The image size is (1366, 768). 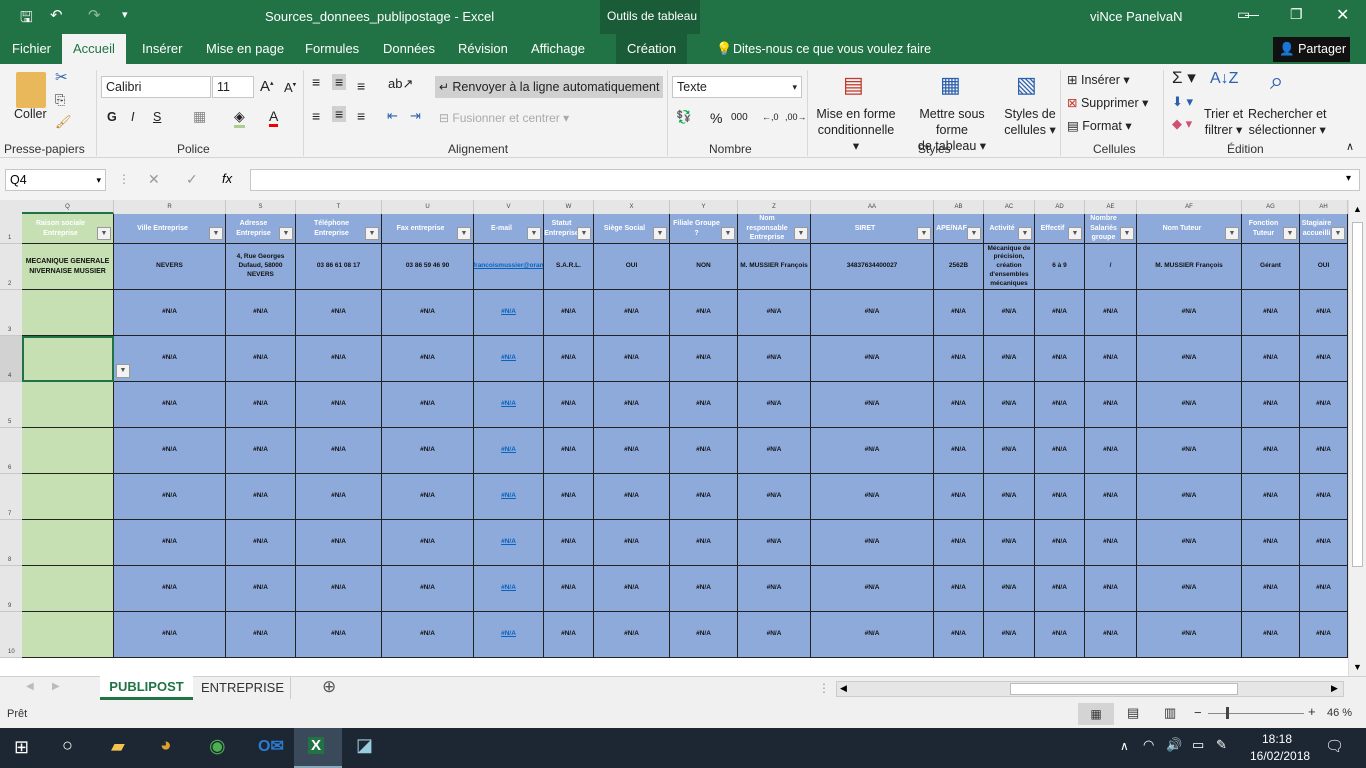 I want to click on column-header: AG, so click(x=1271, y=207).